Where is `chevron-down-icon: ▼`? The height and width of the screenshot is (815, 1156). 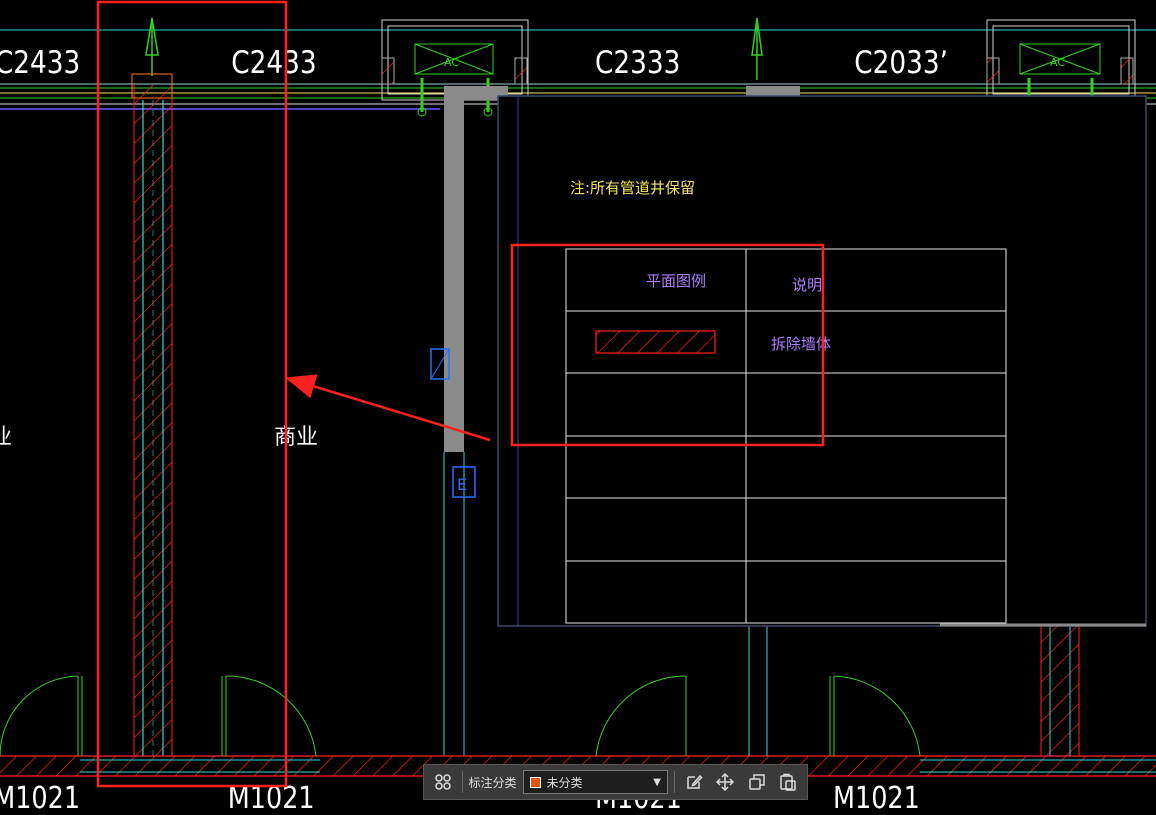 chevron-down-icon: ▼ is located at coordinates (657, 782).